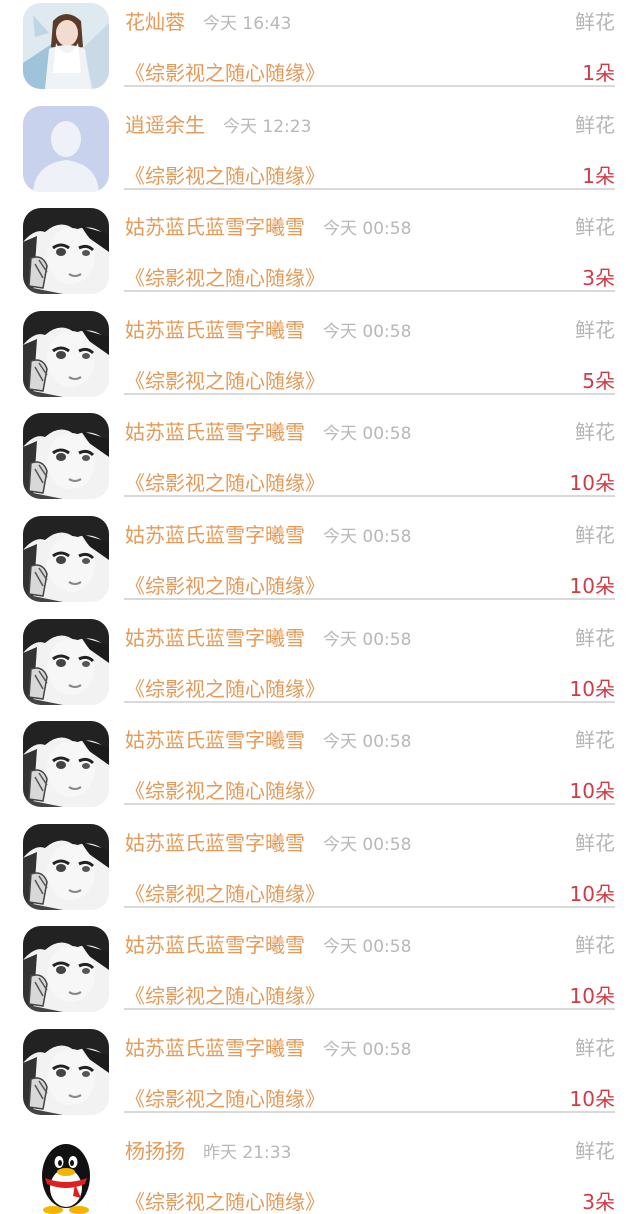 This screenshot has width=640, height=1214. I want to click on gift-record-row: 姑苏蓝氏蓝雪字曦雪 今天 00:58 鲜花《综影视之随心随缘》 5朵, so click(320, 359).